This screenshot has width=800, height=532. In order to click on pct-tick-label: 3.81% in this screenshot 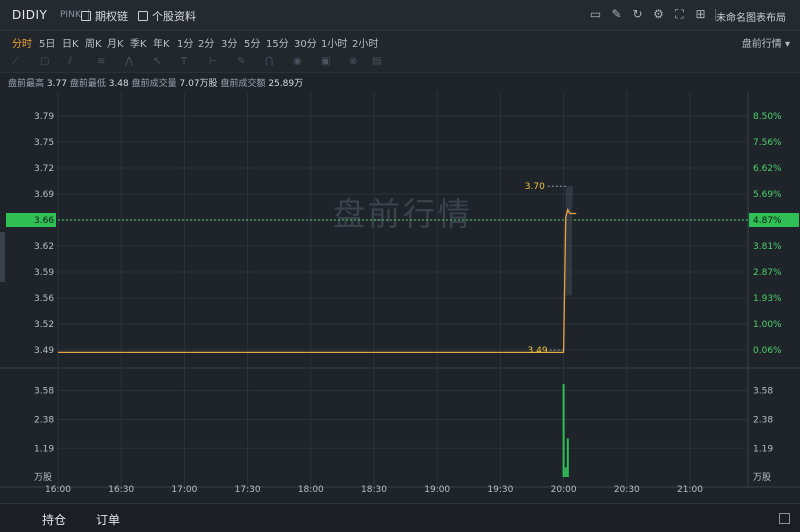, I will do `click(767, 247)`.